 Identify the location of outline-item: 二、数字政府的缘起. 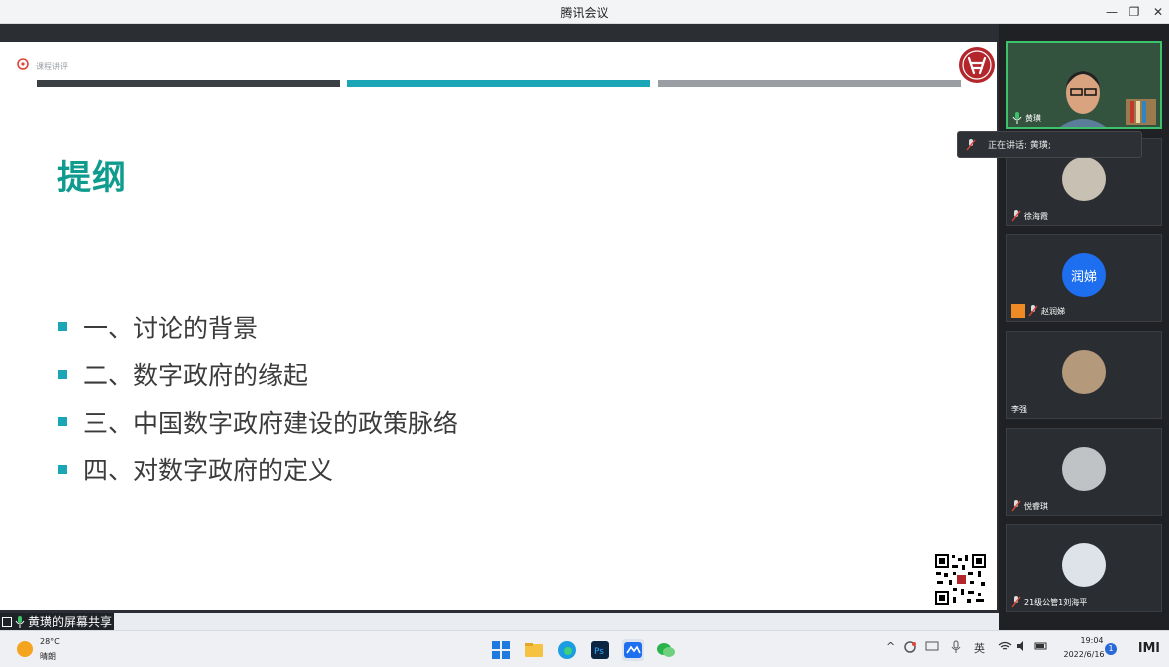
(258, 375).